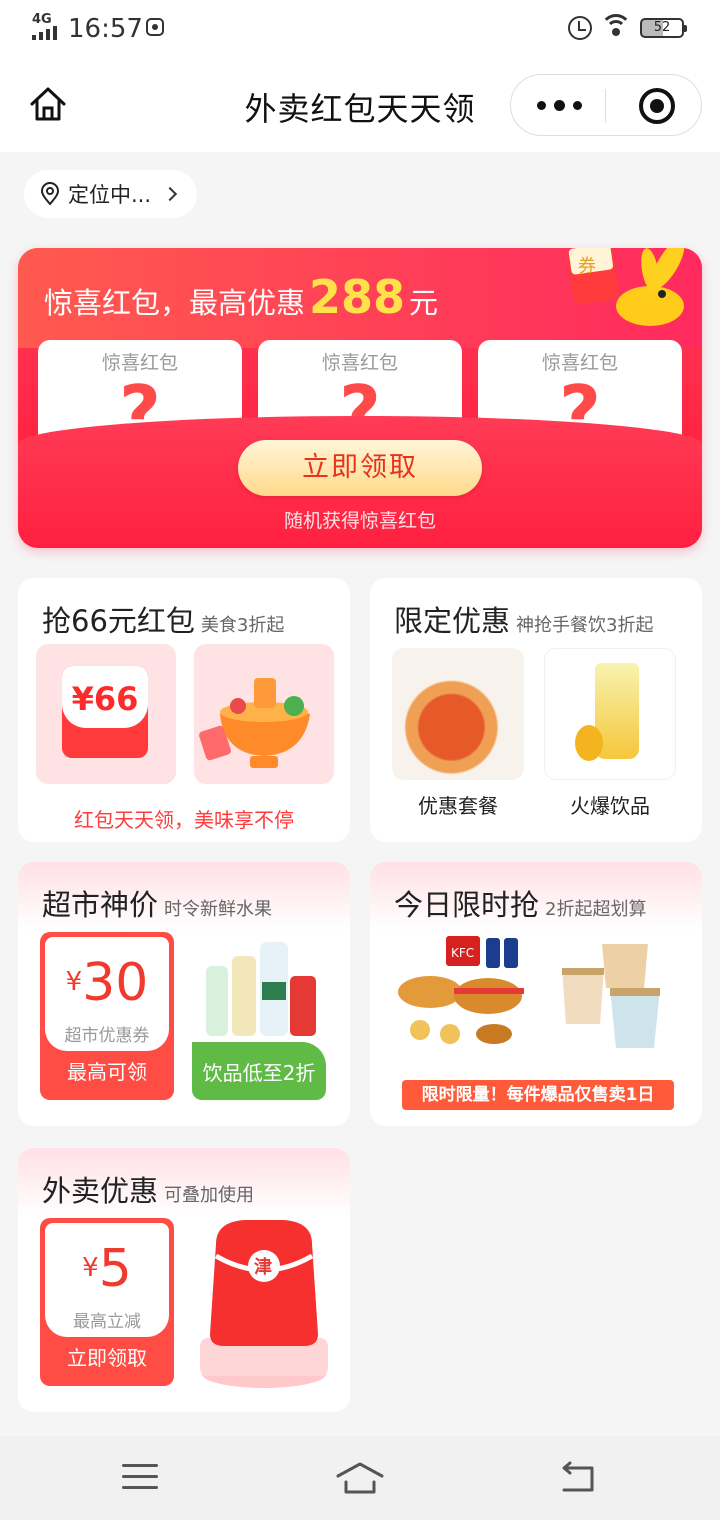 This screenshot has height=1520, width=720. I want to click on network-type: 4G, so click(42, 19).